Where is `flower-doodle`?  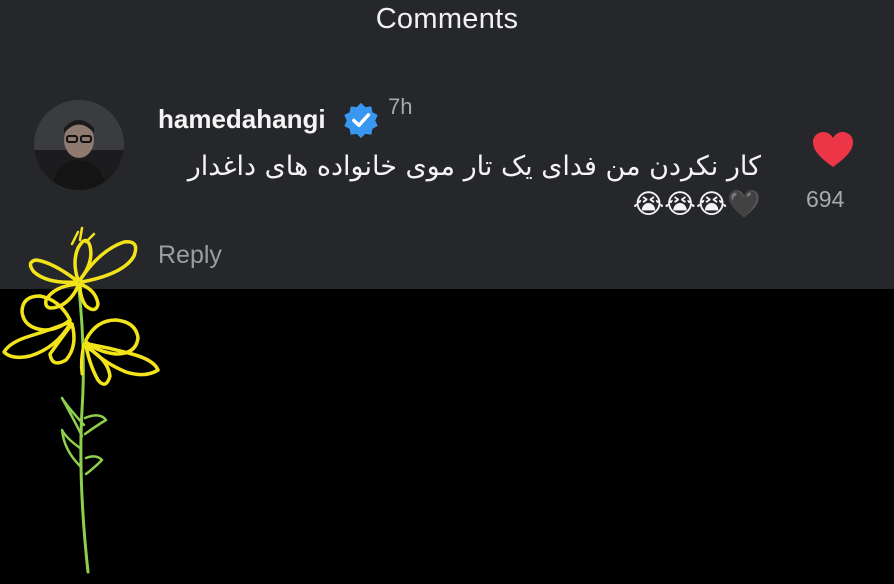 flower-doodle is located at coordinates (81, 400).